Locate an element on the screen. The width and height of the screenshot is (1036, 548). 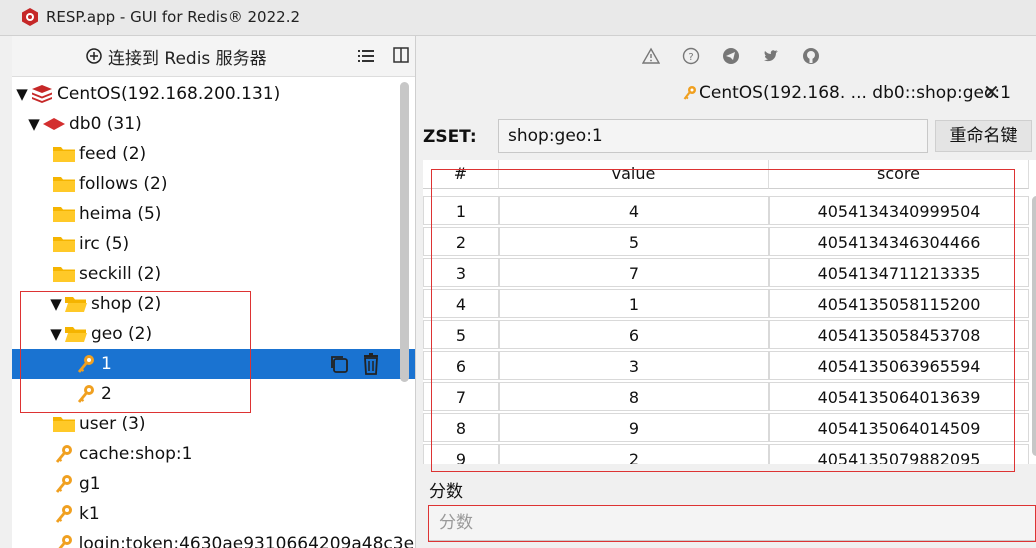
tree-item-10: 2 is located at coordinates (213, 394).